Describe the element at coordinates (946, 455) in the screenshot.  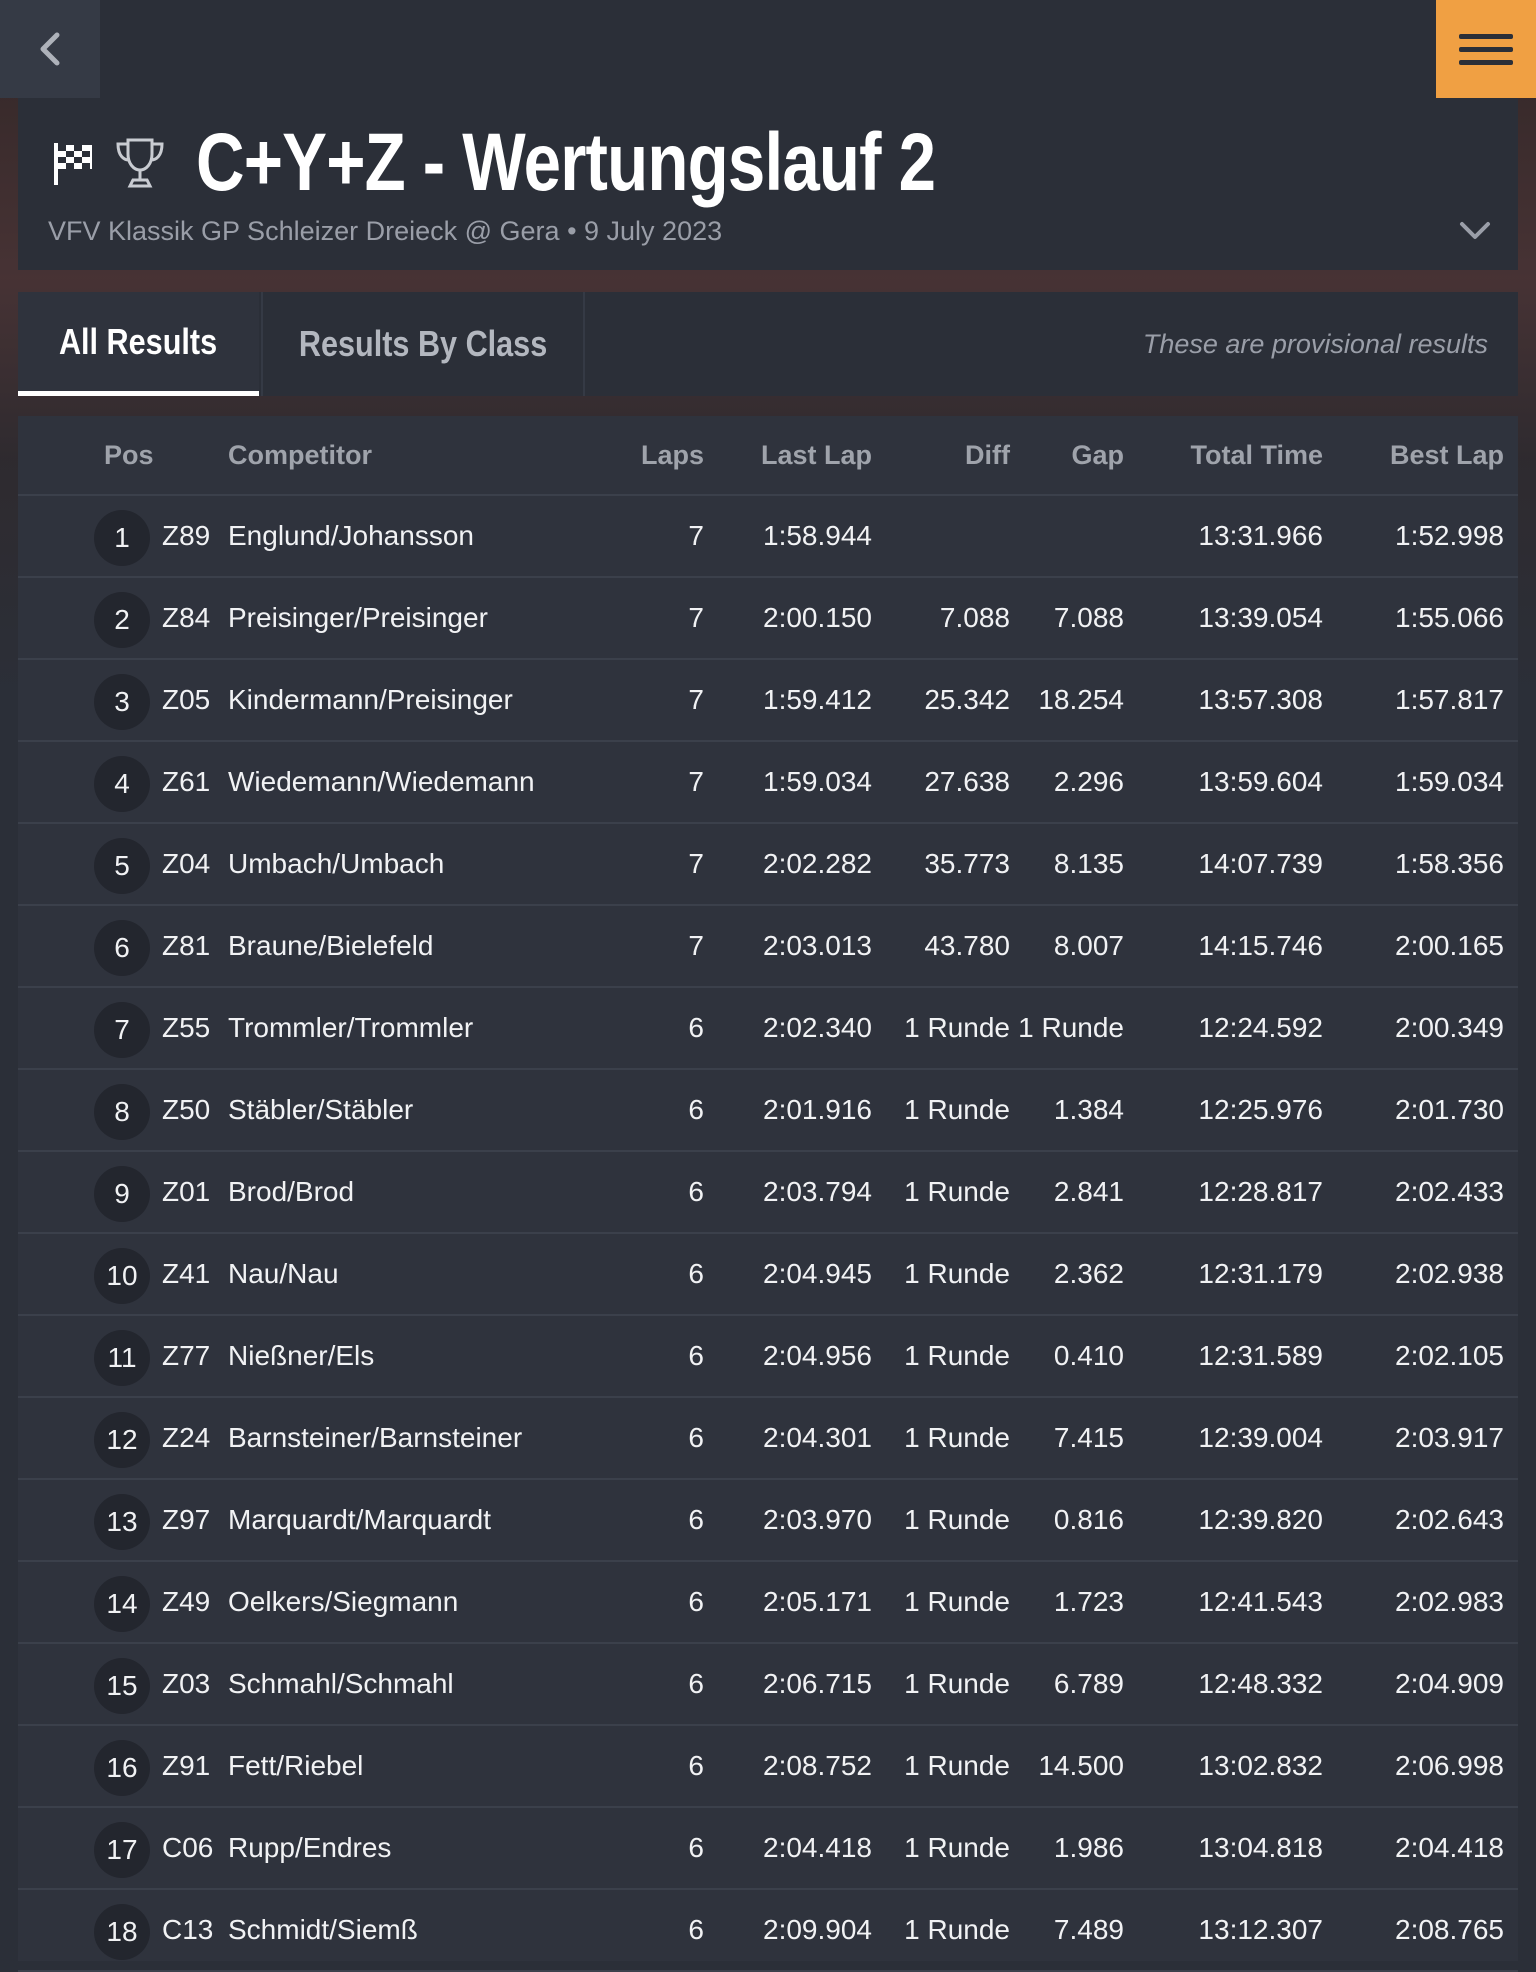
I see `column-header-diff: Diff` at that location.